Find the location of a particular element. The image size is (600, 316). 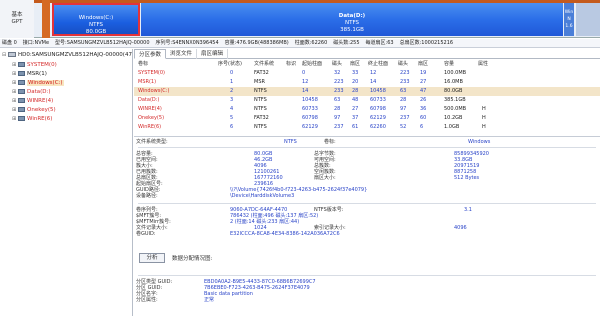

model-value: SAMSUNGMZVLB512HAJQ-00000 is located at coordinates (108, 43).